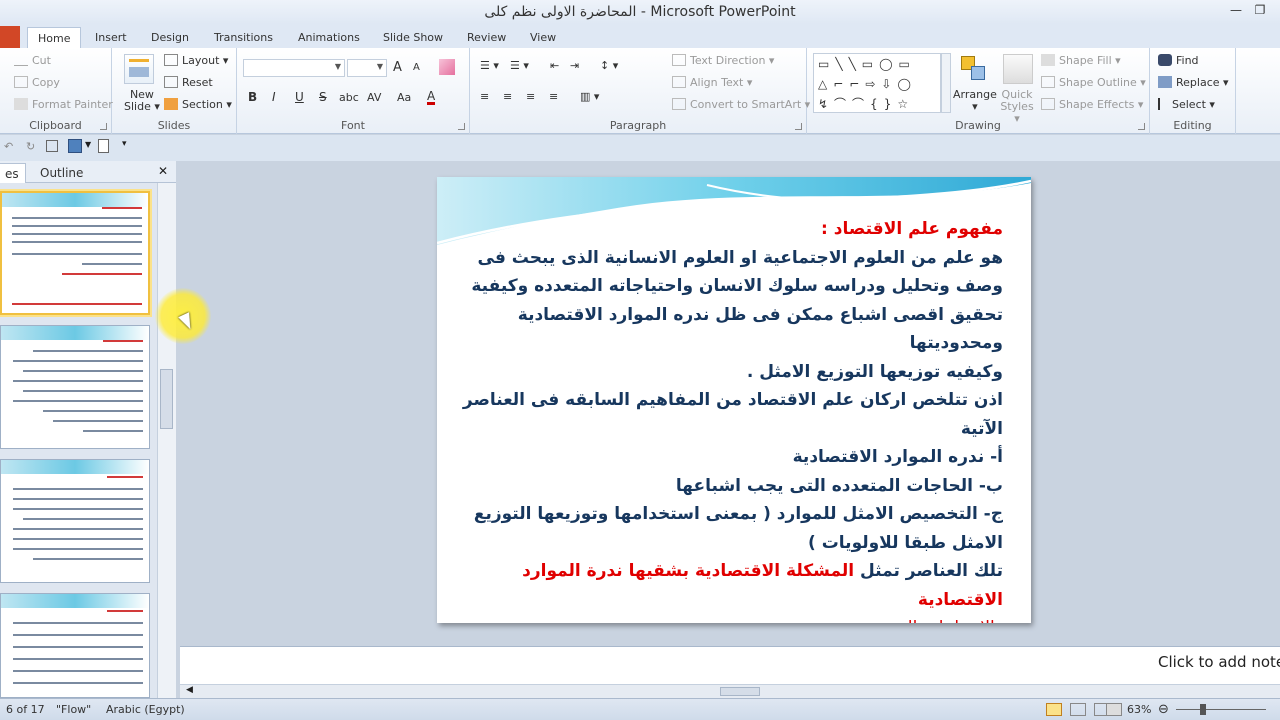 Image resolution: width=1280 pixels, height=720 pixels. Describe the element at coordinates (1048, 104) in the screenshot. I see `effects-icon` at that location.